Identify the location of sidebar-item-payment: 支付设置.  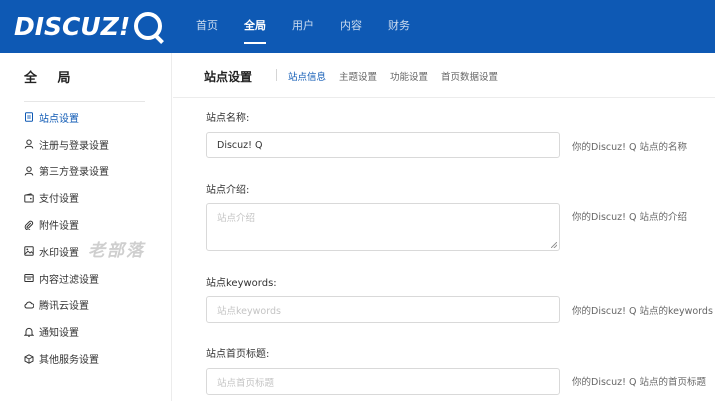
(66, 197).